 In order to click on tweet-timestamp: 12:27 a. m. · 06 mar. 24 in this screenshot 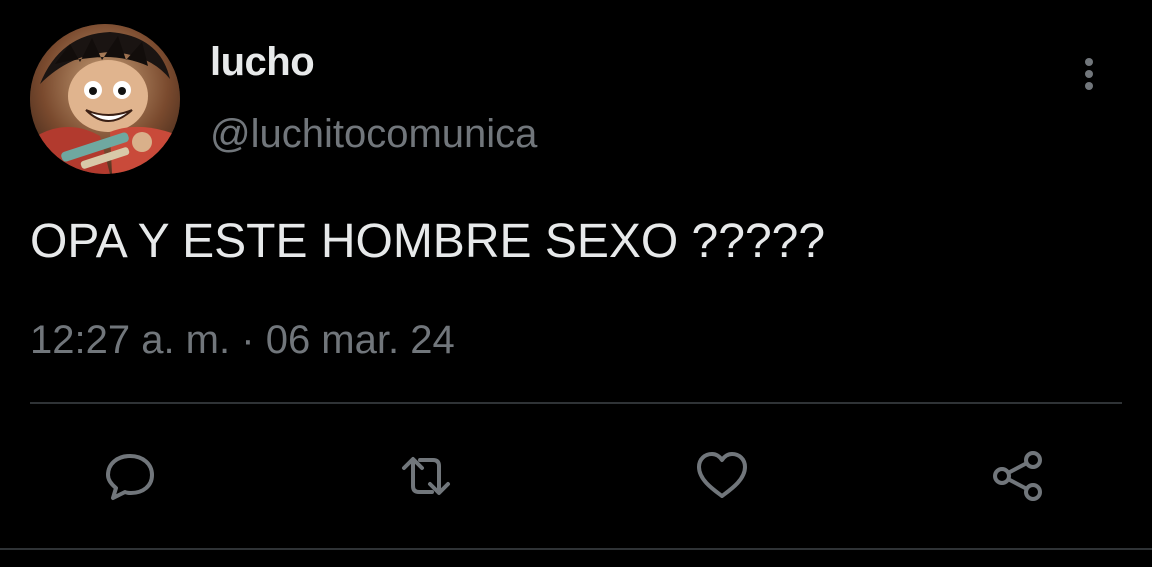, I will do `click(242, 340)`.